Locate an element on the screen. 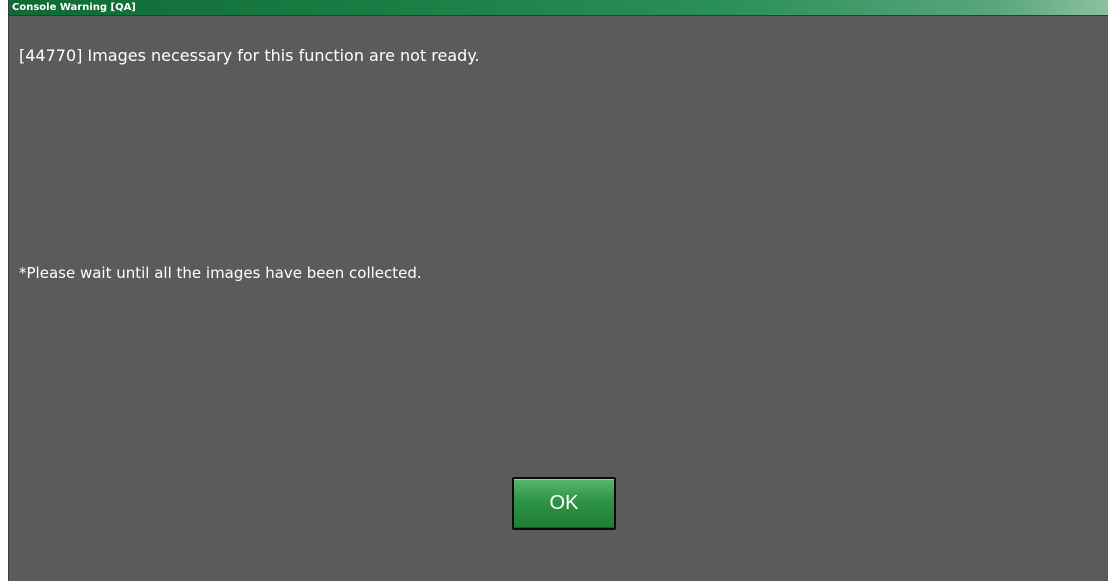 This screenshot has height=581, width=1108. ok-button: OK is located at coordinates (564, 503).